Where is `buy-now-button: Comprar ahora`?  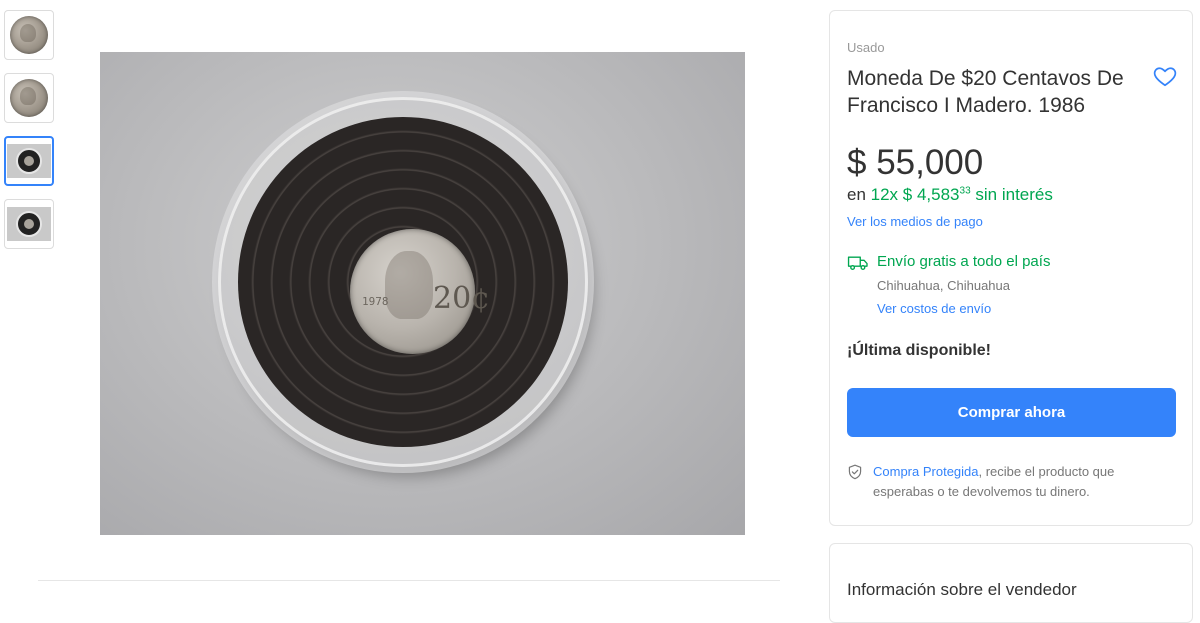 buy-now-button: Comprar ahora is located at coordinates (1011, 412).